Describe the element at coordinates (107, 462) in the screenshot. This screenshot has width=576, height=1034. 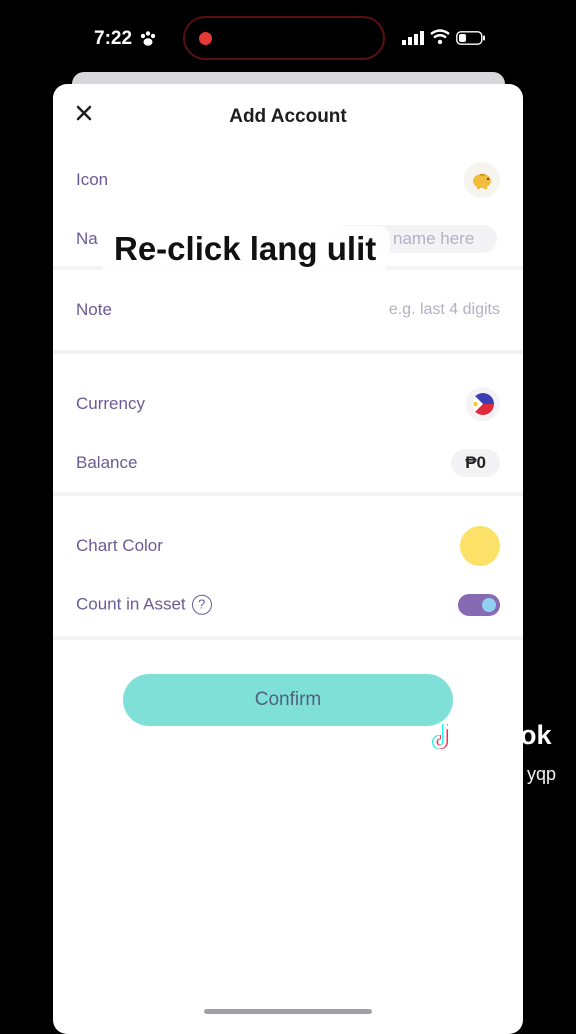
I see `balance-label: Balance` at that location.